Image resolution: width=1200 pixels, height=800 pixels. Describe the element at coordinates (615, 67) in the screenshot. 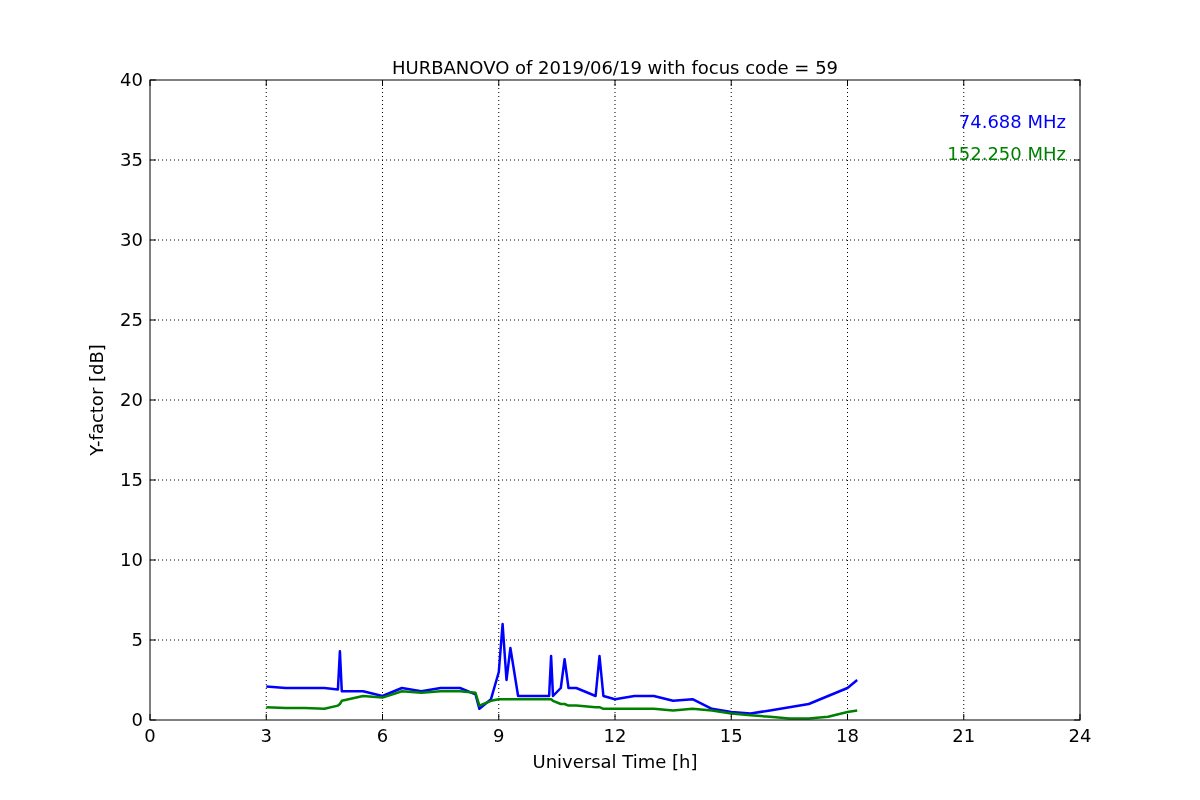

I see `chart-title: HURBANOVO of 2019/06/19 with focus code = 59` at that location.